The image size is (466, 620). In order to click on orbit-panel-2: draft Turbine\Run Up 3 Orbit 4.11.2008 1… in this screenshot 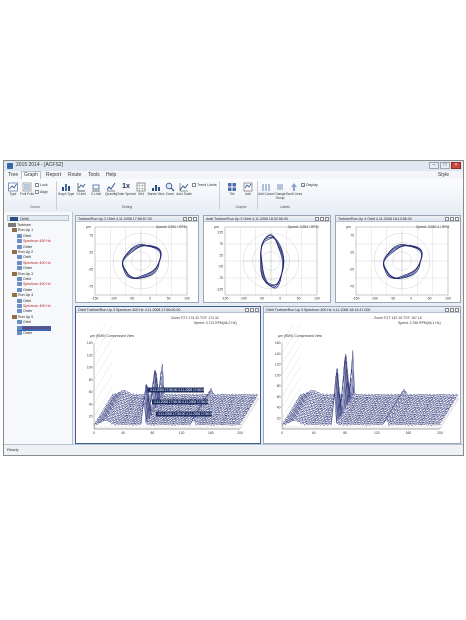, I will do `click(267, 259)`.